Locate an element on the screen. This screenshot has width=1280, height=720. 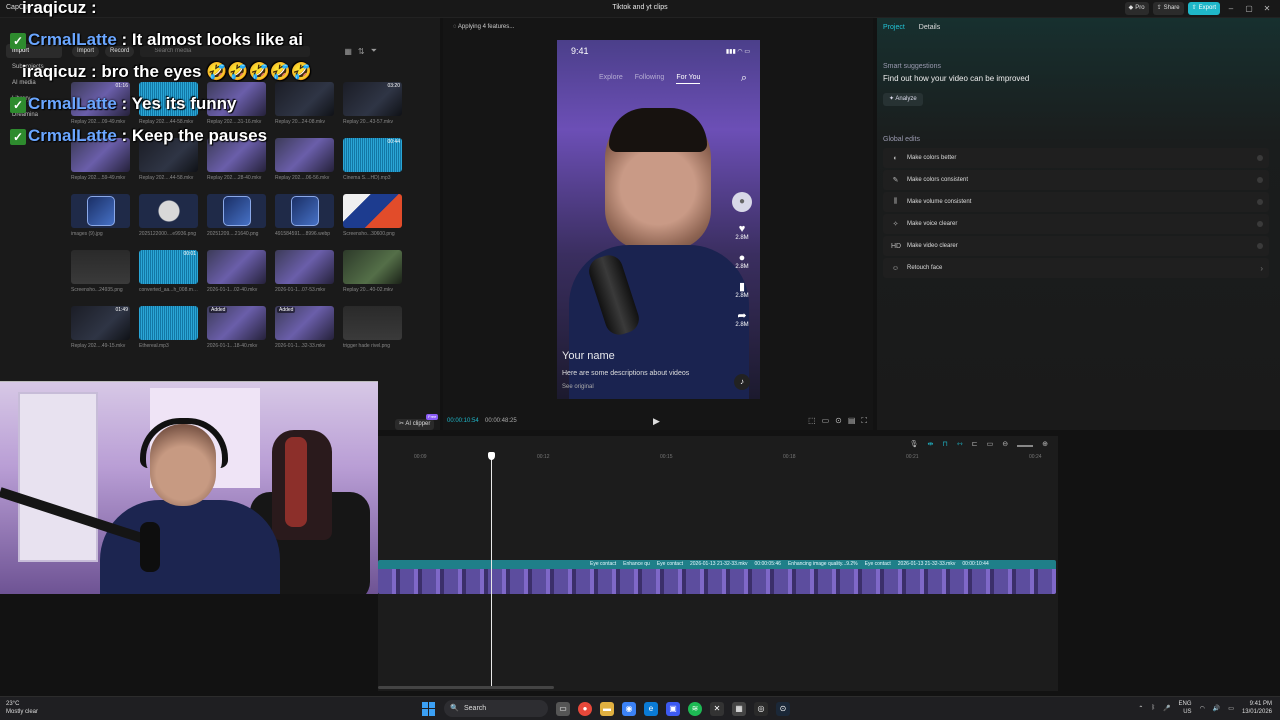
media-item: 2026-01-1...02-40.mkv is located at coordinates (236, 271).